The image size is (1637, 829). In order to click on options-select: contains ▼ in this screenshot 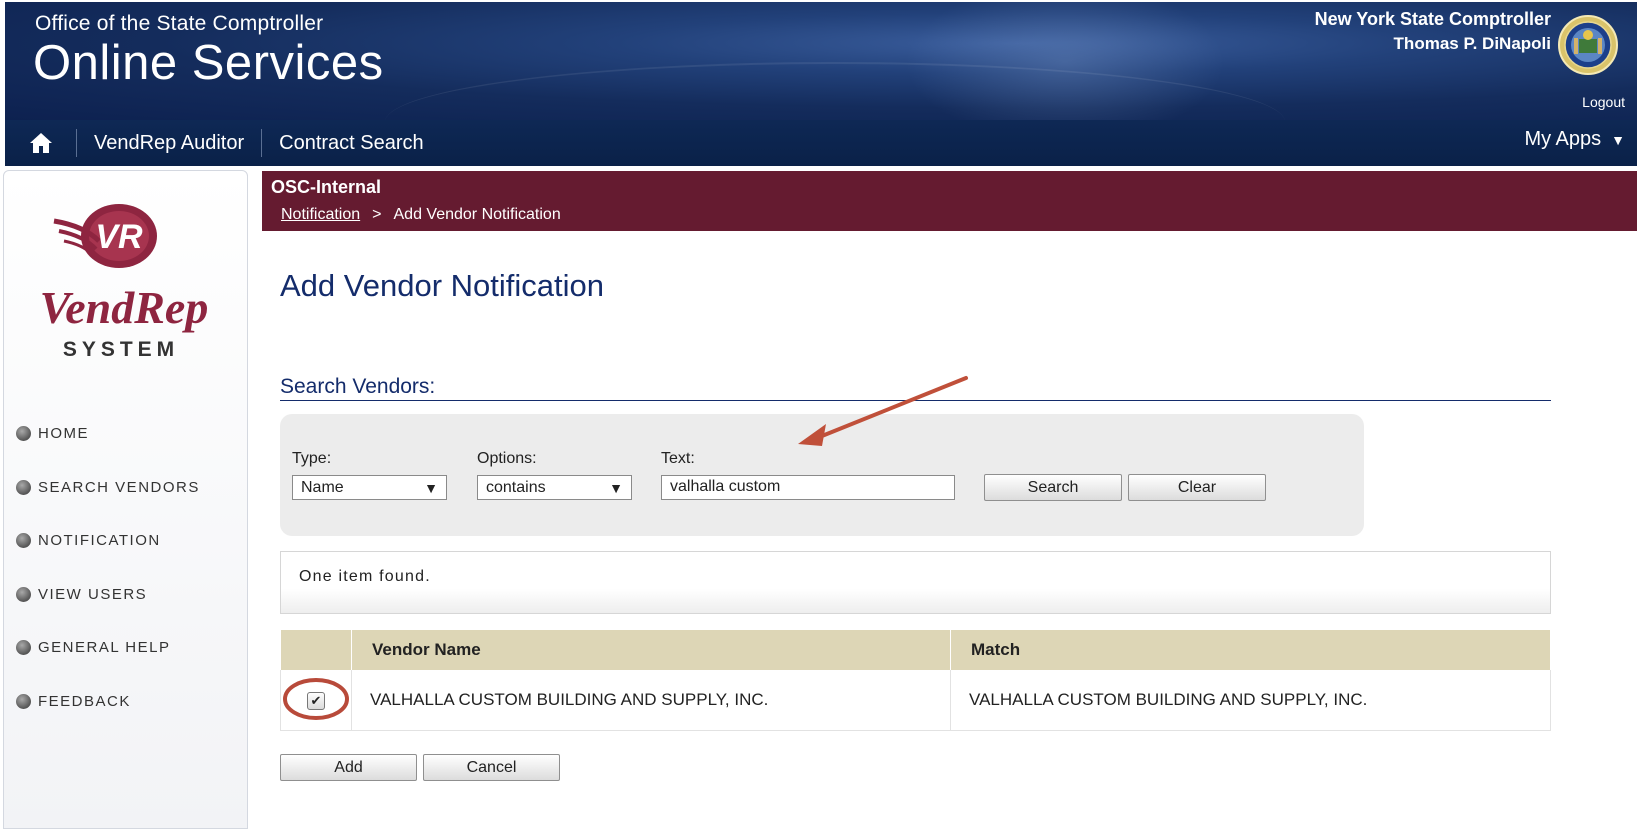, I will do `click(554, 487)`.